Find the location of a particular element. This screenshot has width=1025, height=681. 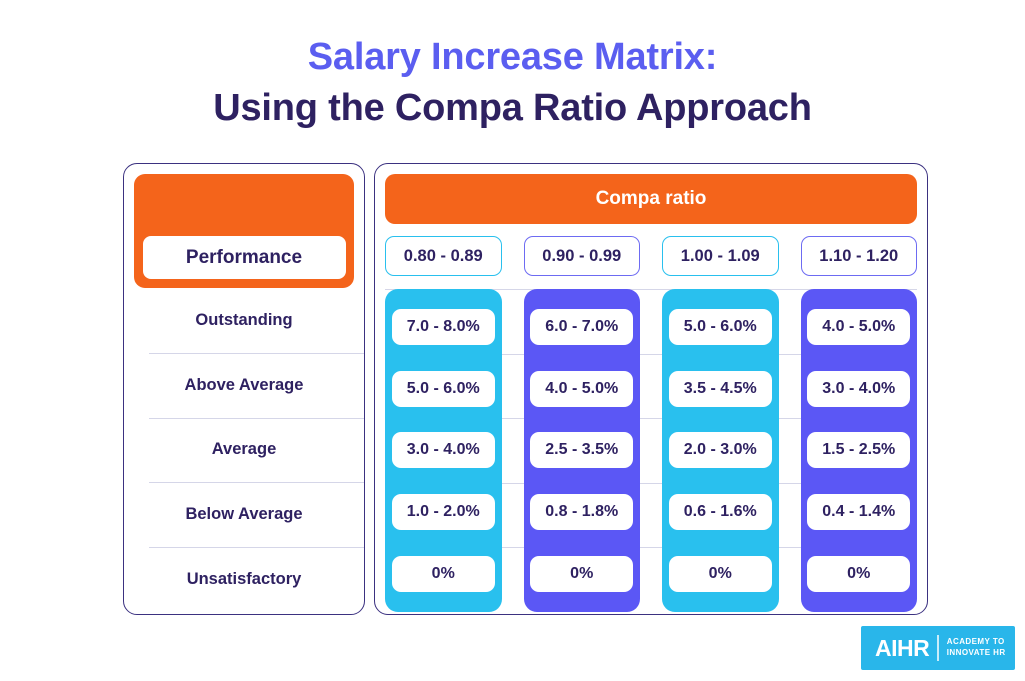

aihr-logo-tagline: ACADEMY TO INNOVATE HR is located at coordinates (976, 647).